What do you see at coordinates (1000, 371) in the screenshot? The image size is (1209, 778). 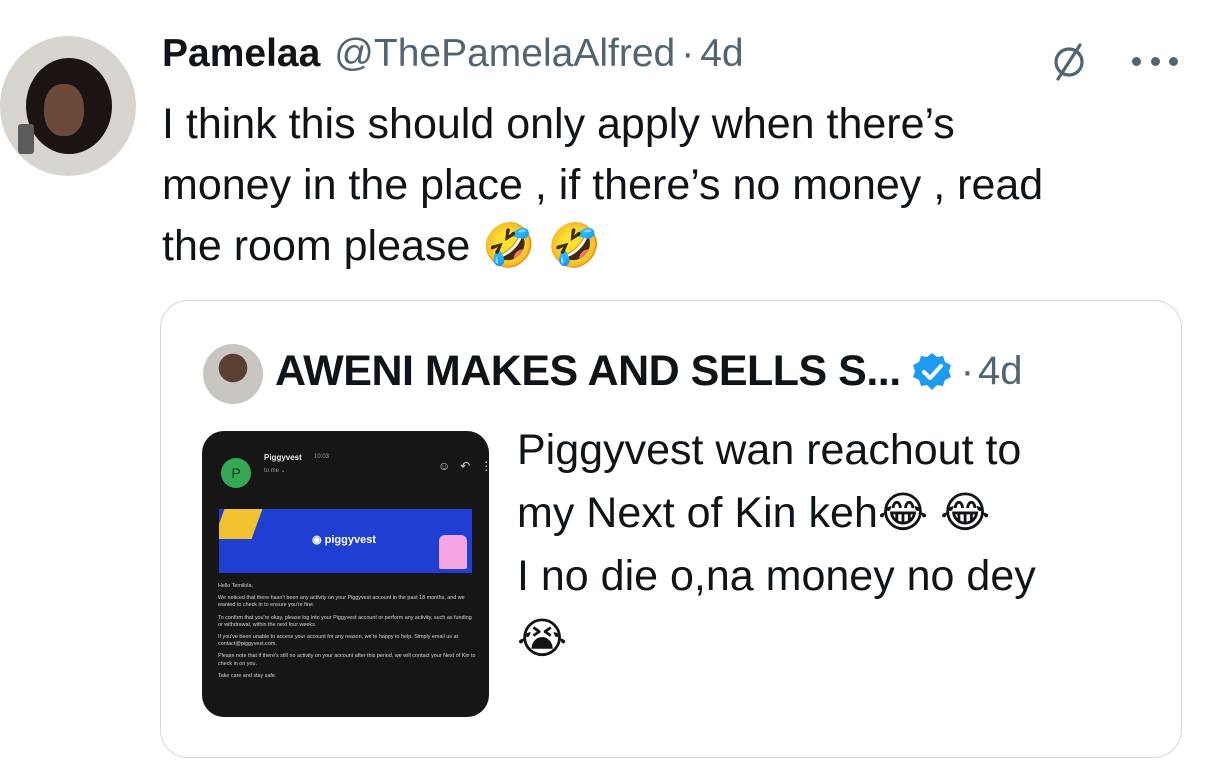 I see `quoted-tweet-timestamp: 4d` at bounding box center [1000, 371].